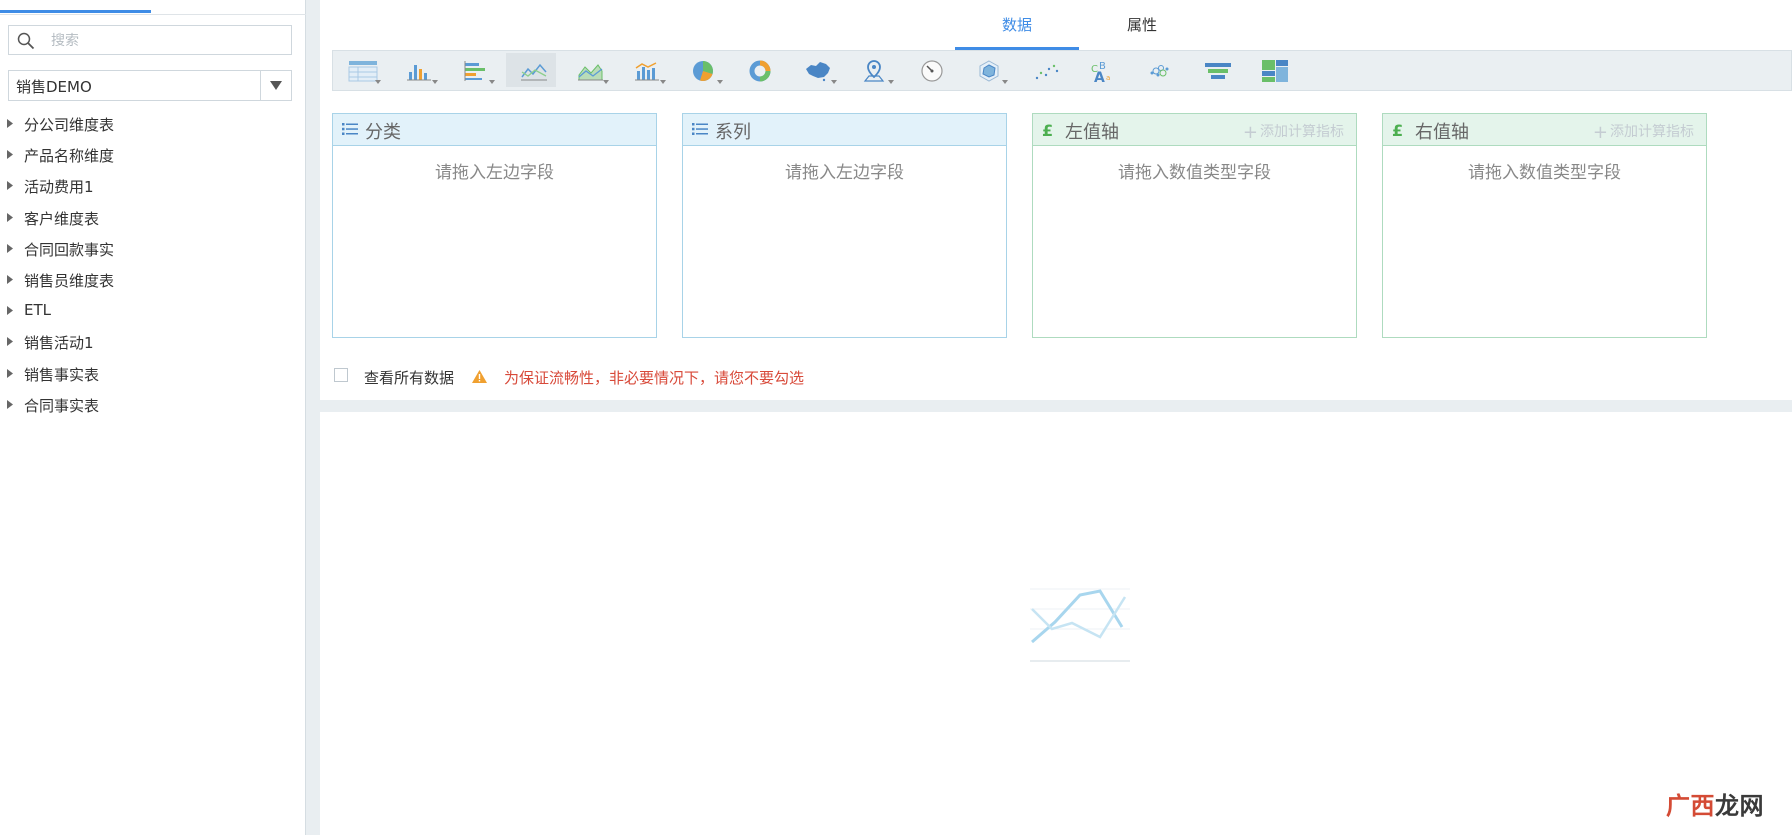  I want to click on line-chart-button, so click(531, 70).